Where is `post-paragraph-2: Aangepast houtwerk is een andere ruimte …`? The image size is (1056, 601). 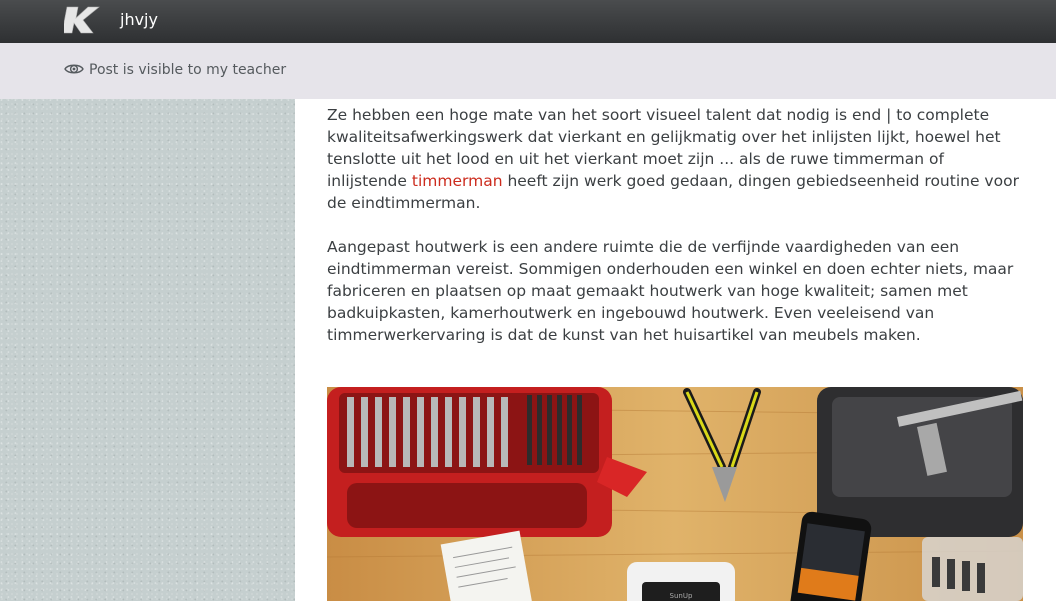
post-paragraph-2: Aangepast houtwerk is een andere ruimte … is located at coordinates (670, 291).